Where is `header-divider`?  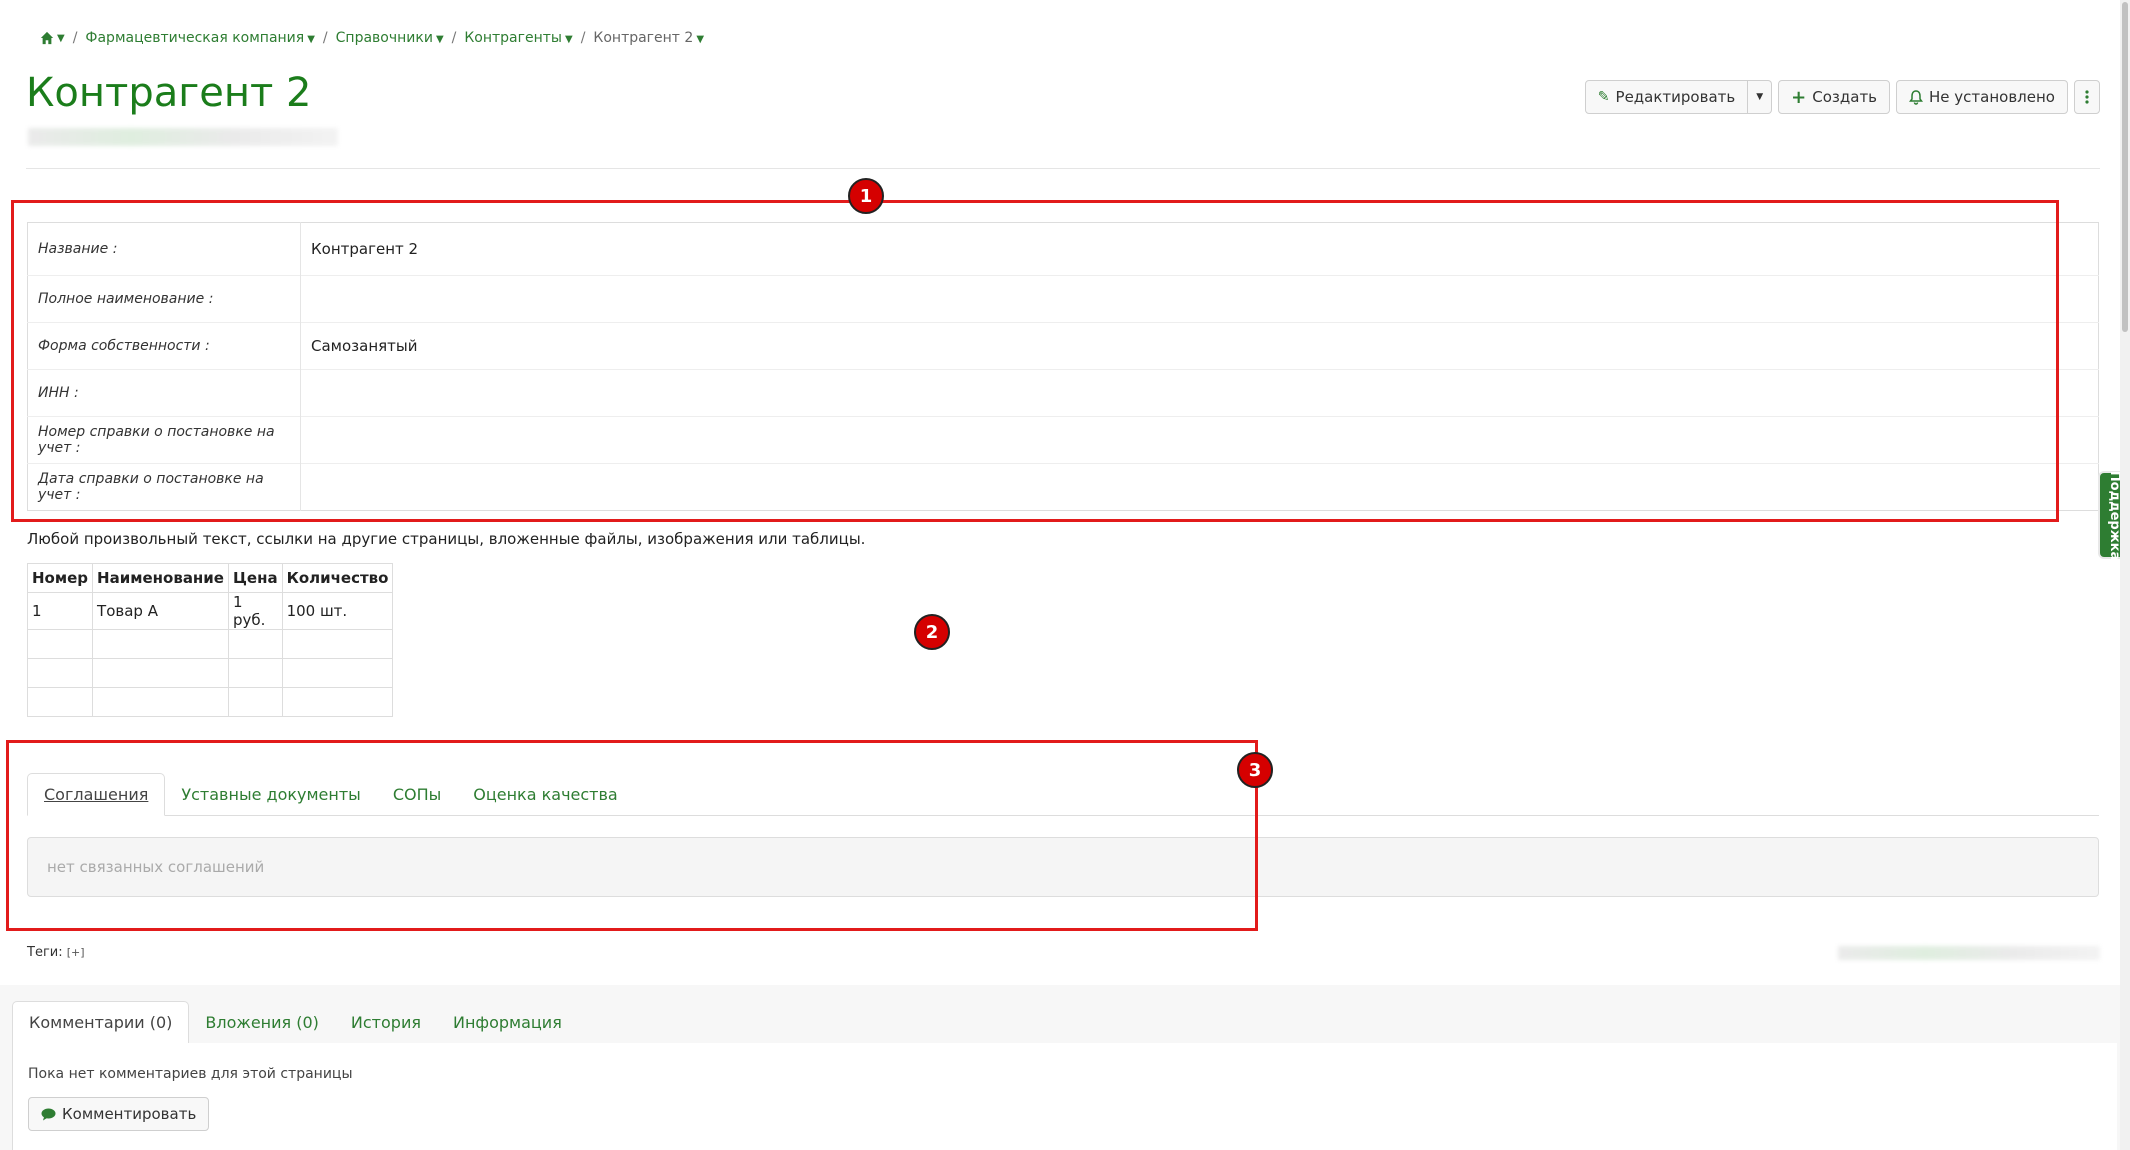 header-divider is located at coordinates (1063, 168).